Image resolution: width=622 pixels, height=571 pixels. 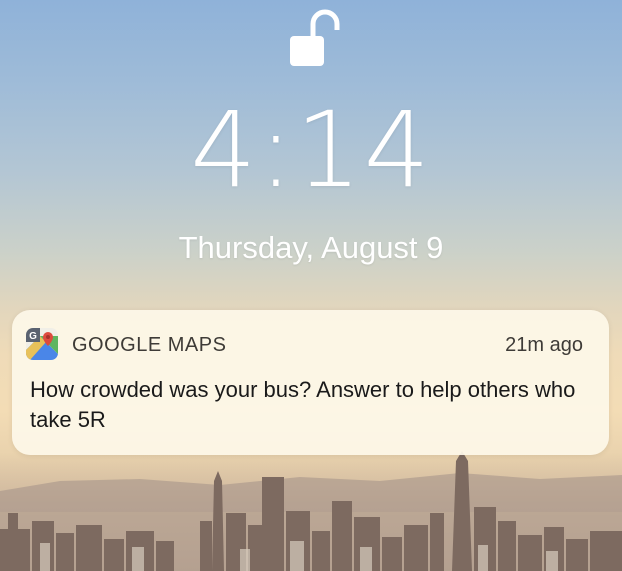 What do you see at coordinates (149, 345) in the screenshot?
I see `notification-app-name: GOOGLE MAPS` at bounding box center [149, 345].